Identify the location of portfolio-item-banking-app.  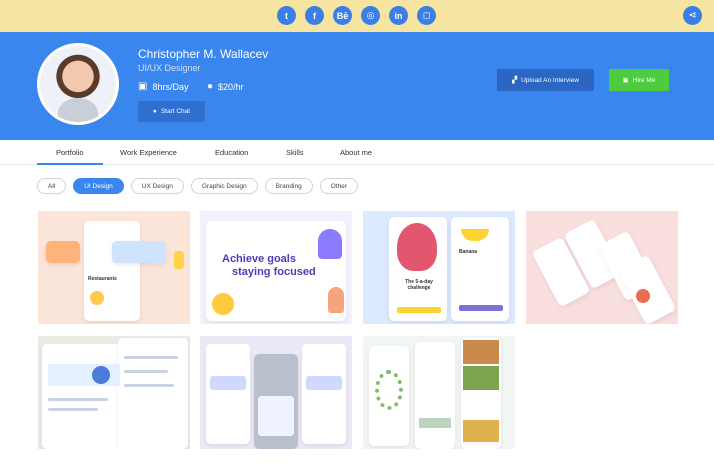
(276, 392).